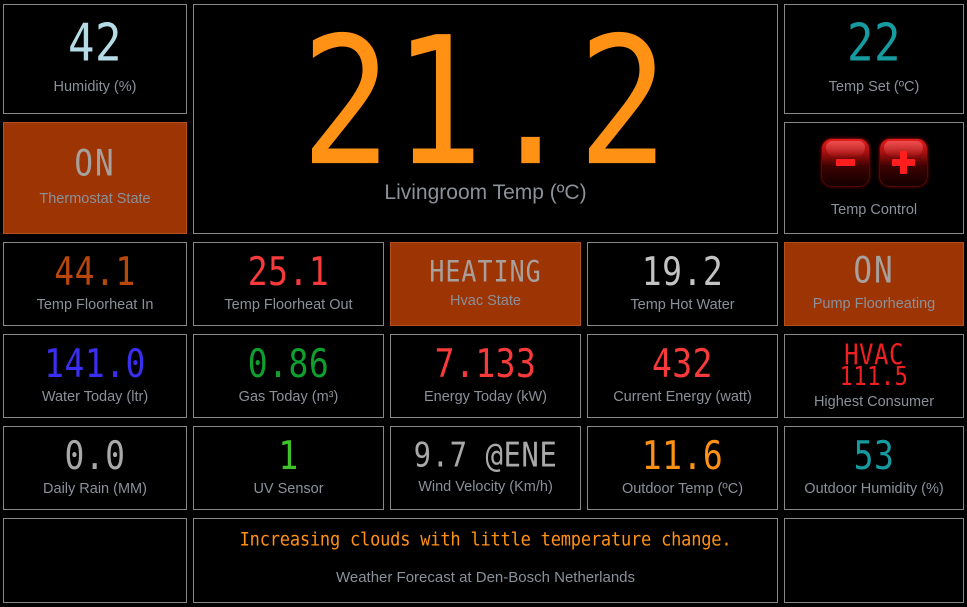 The width and height of the screenshot is (967, 607). I want to click on temp-floorheat-in-value: 44.1, so click(95, 271).